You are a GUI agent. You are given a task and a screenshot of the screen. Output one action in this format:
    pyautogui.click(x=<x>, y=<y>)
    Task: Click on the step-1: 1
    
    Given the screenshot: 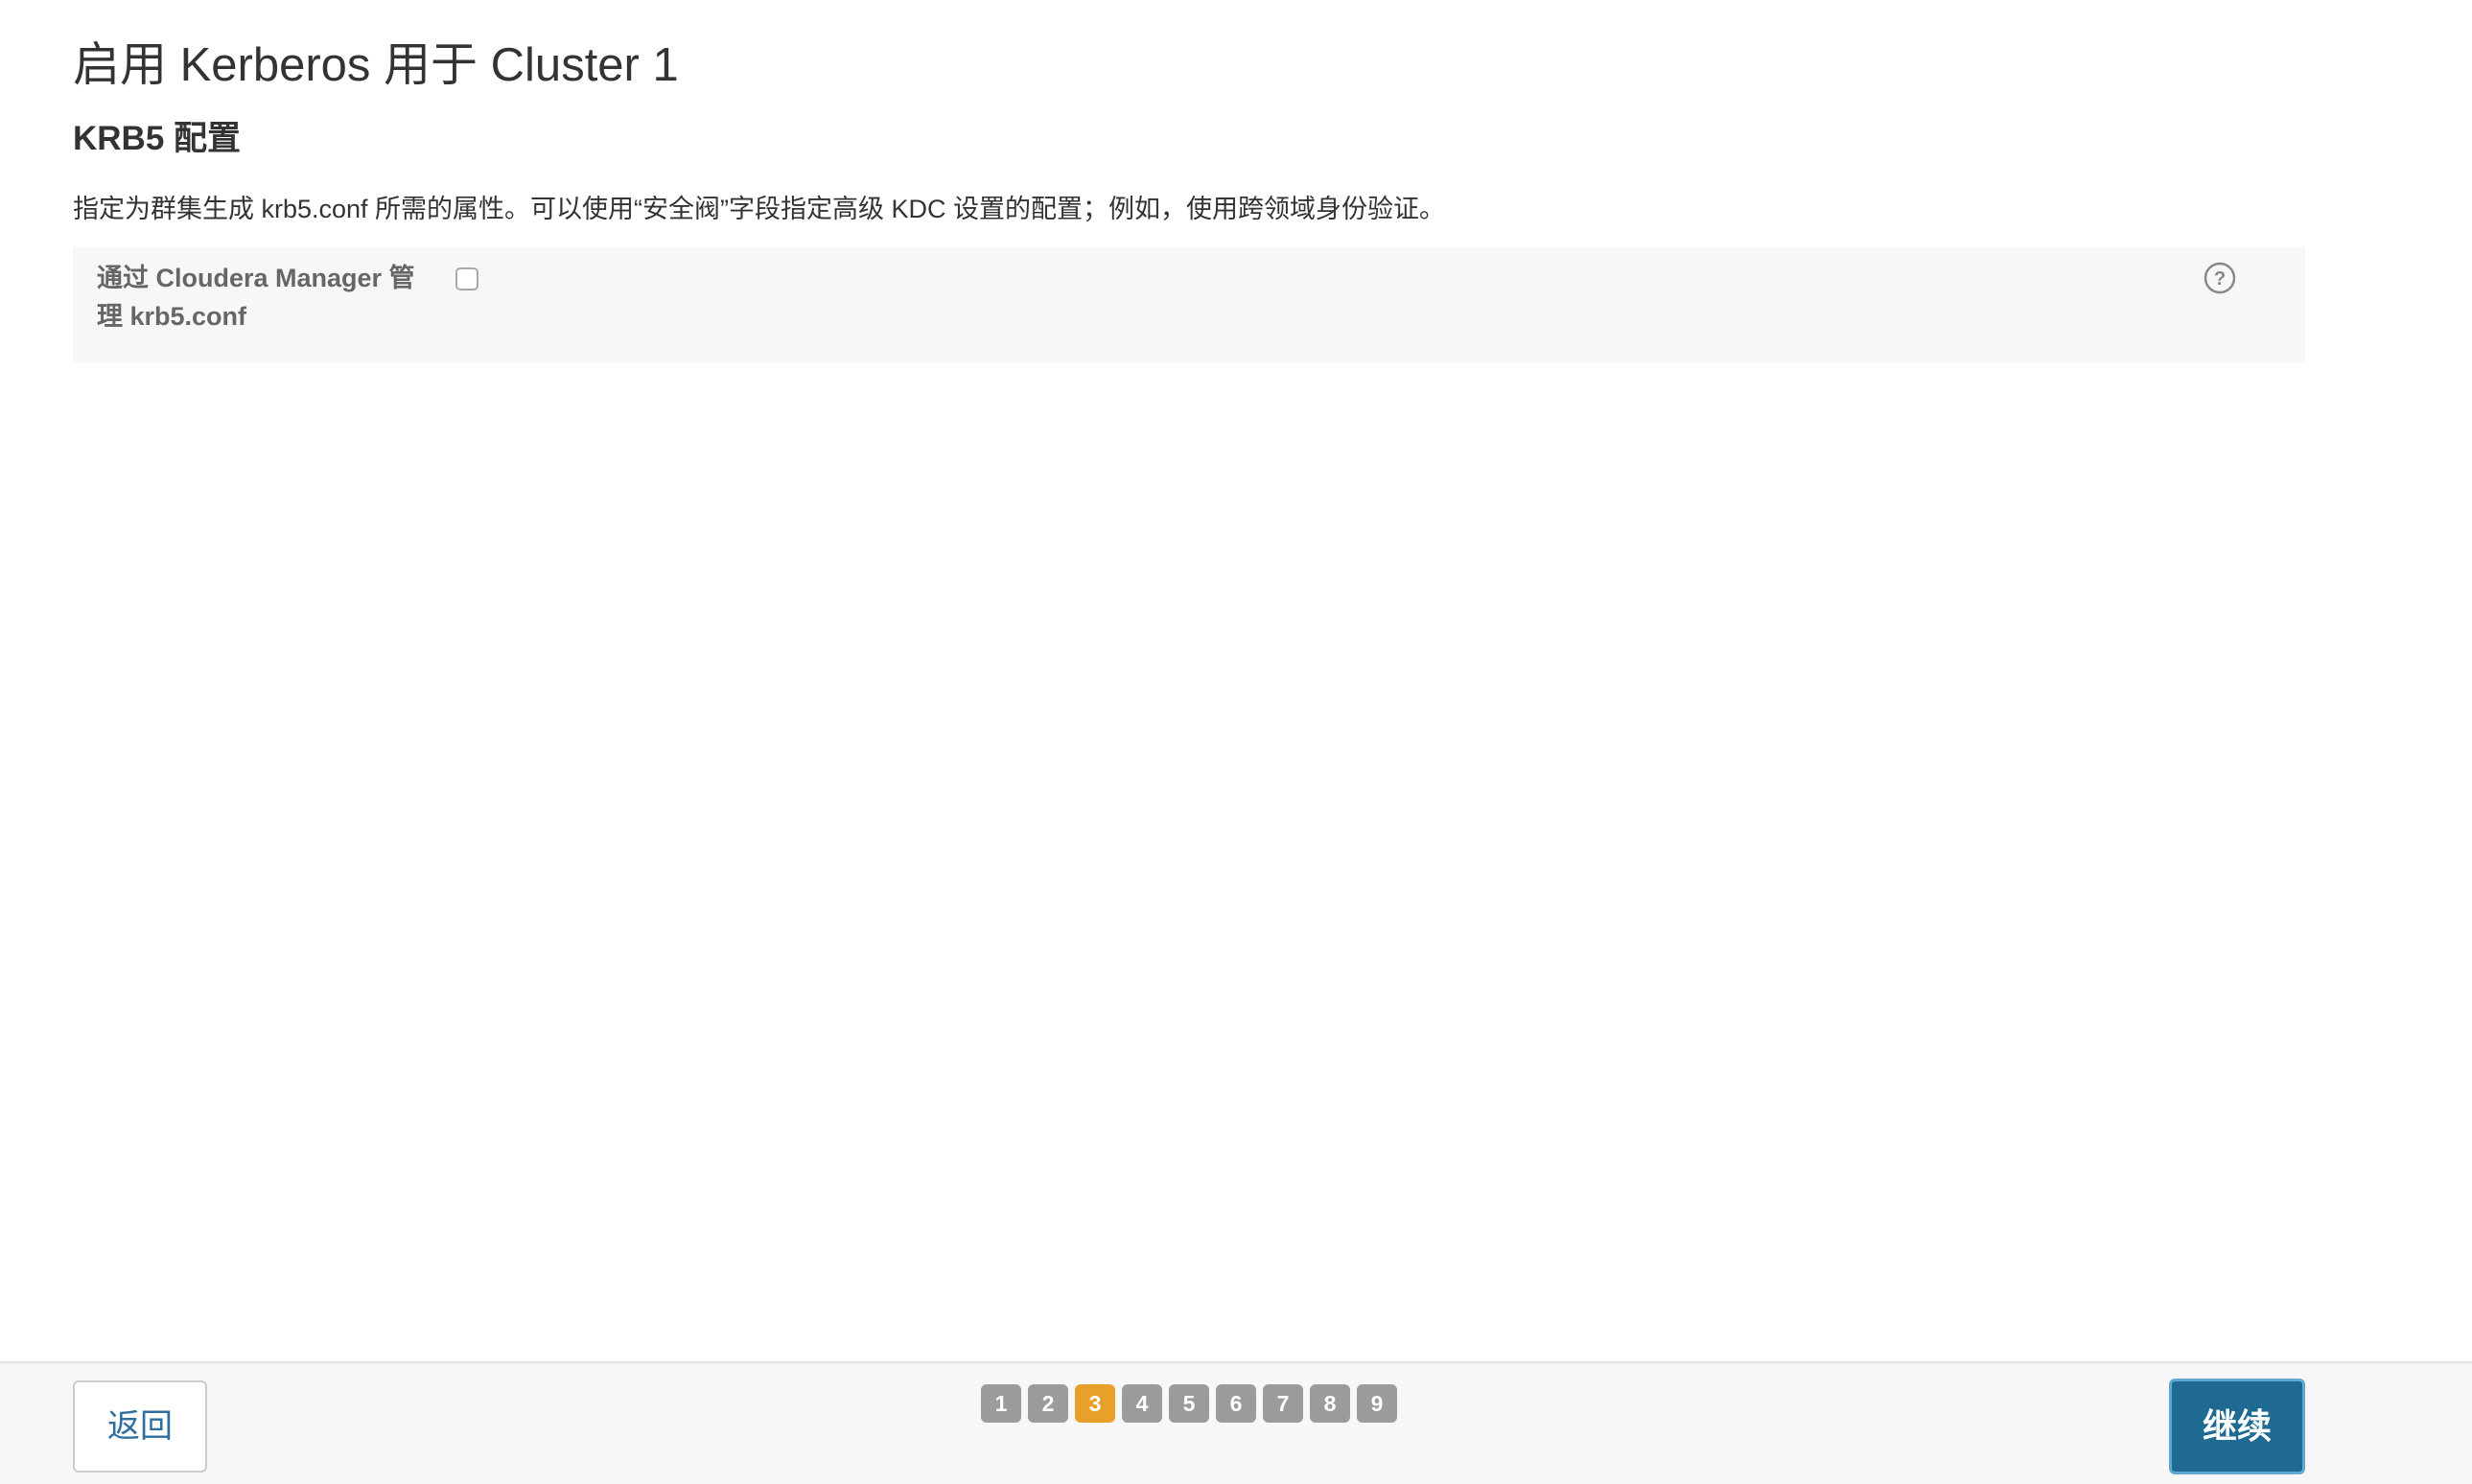 What is the action you would take?
    pyautogui.click(x=1001, y=1404)
    